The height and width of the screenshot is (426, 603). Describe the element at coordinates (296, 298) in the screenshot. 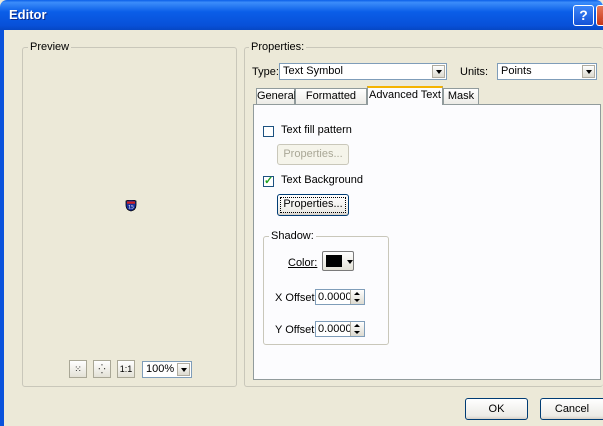

I see `x-offset-label: X Offset:` at that location.